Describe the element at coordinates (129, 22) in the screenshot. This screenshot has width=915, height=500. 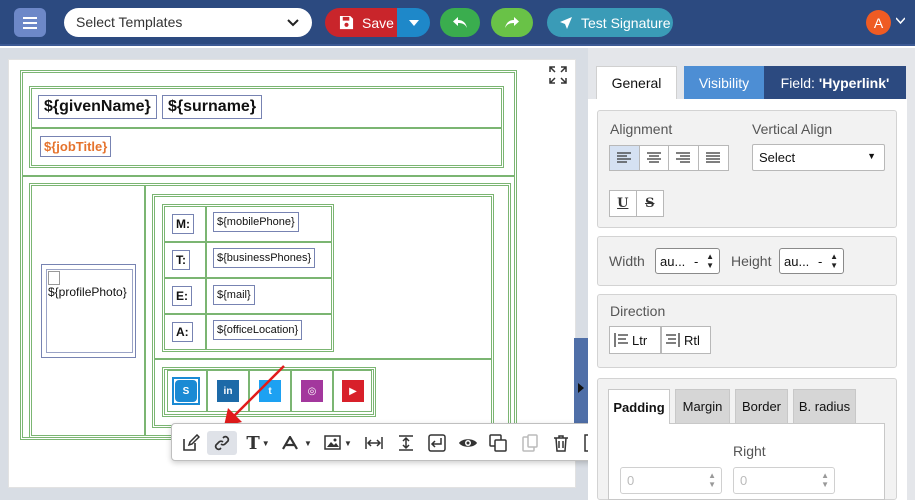
I see `template-select-label: Select Templates` at that location.